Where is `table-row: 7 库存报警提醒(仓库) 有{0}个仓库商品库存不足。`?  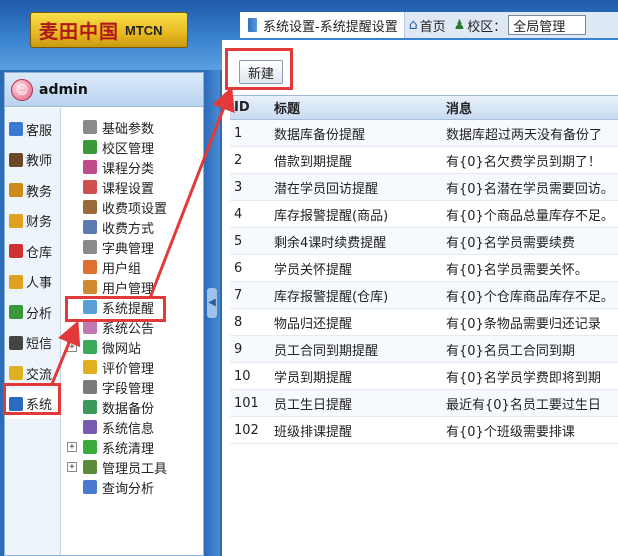
table-row: 7 库存报警提醒(仓库) 有{0}个仓库商品库存不足。 is located at coordinates (424, 295).